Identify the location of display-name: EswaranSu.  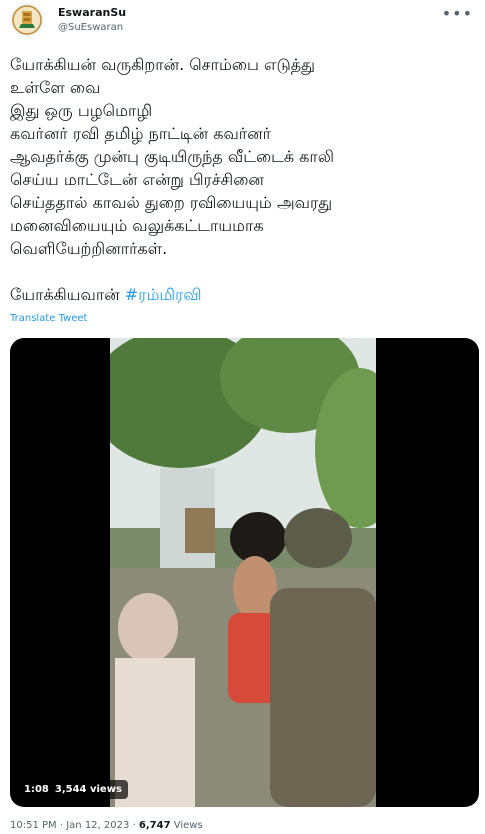
(92, 13).